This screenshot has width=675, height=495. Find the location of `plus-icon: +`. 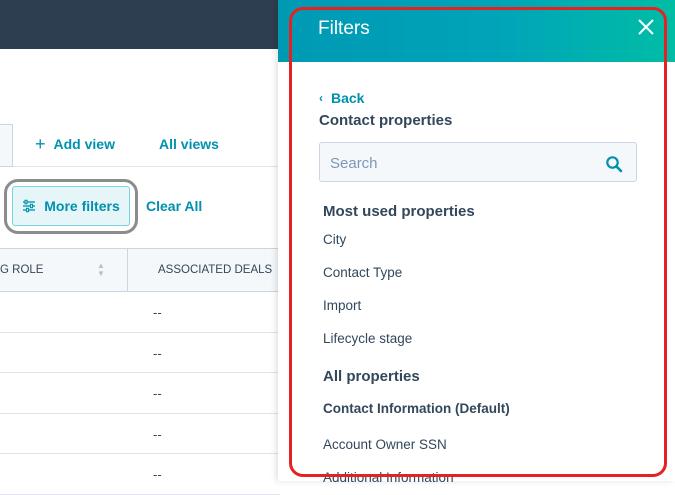

plus-icon: + is located at coordinates (40, 144).